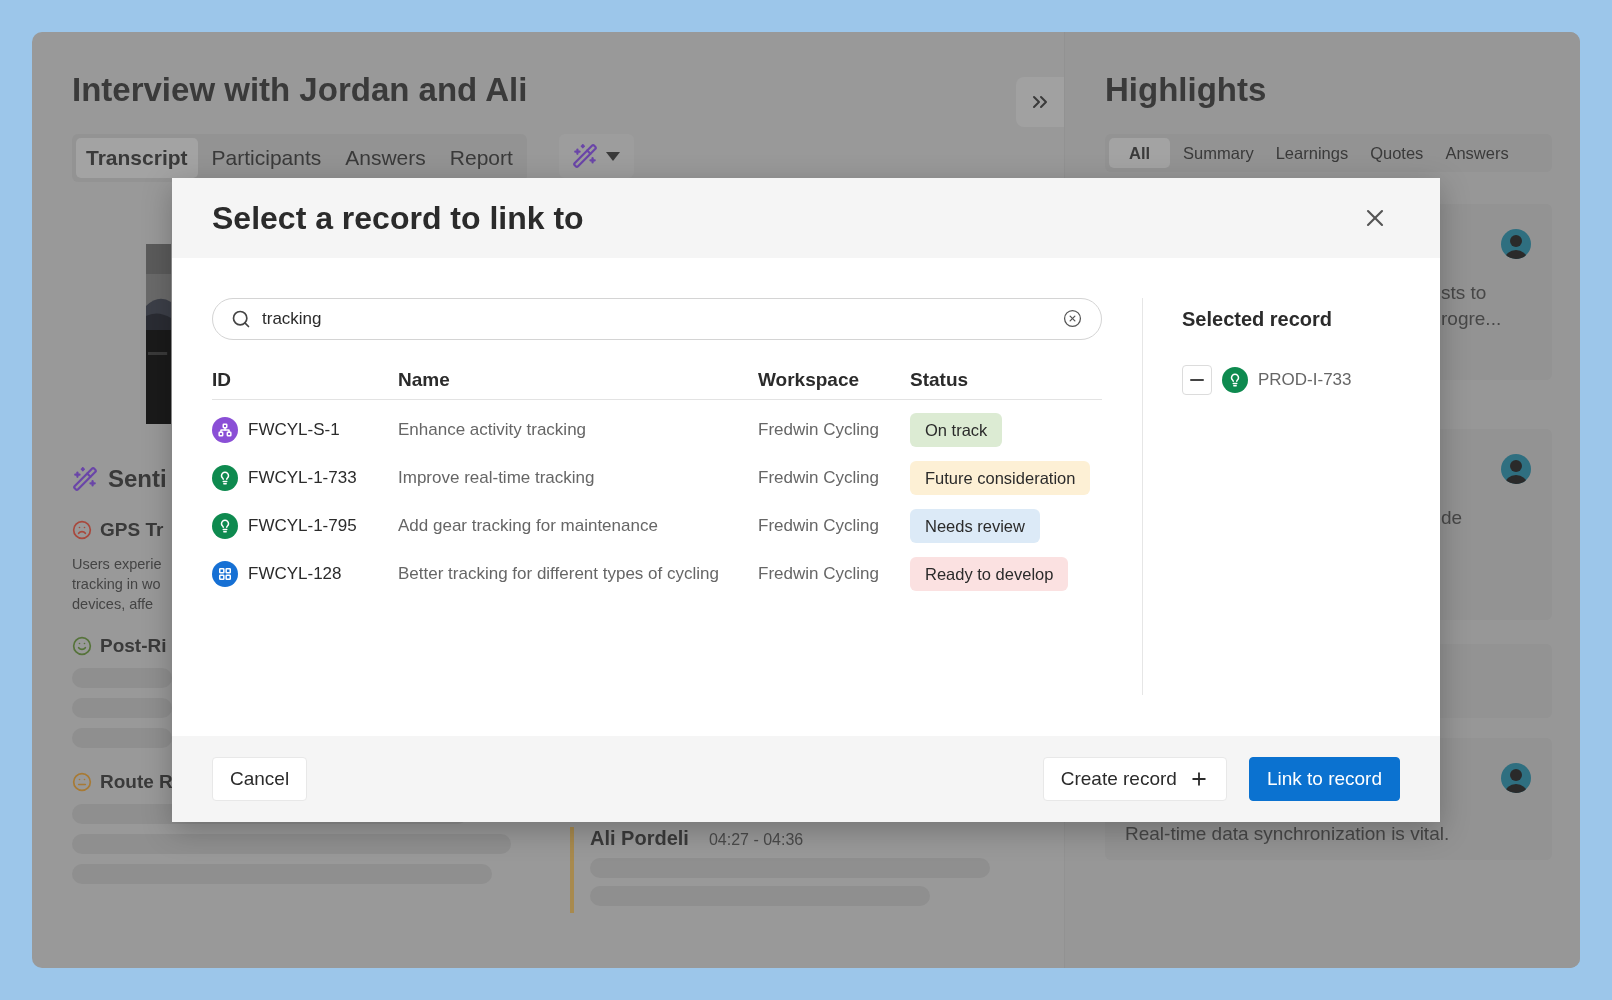 The height and width of the screenshot is (1000, 1612). Describe the element at coordinates (241, 319) in the screenshot. I see `search-icon` at that location.